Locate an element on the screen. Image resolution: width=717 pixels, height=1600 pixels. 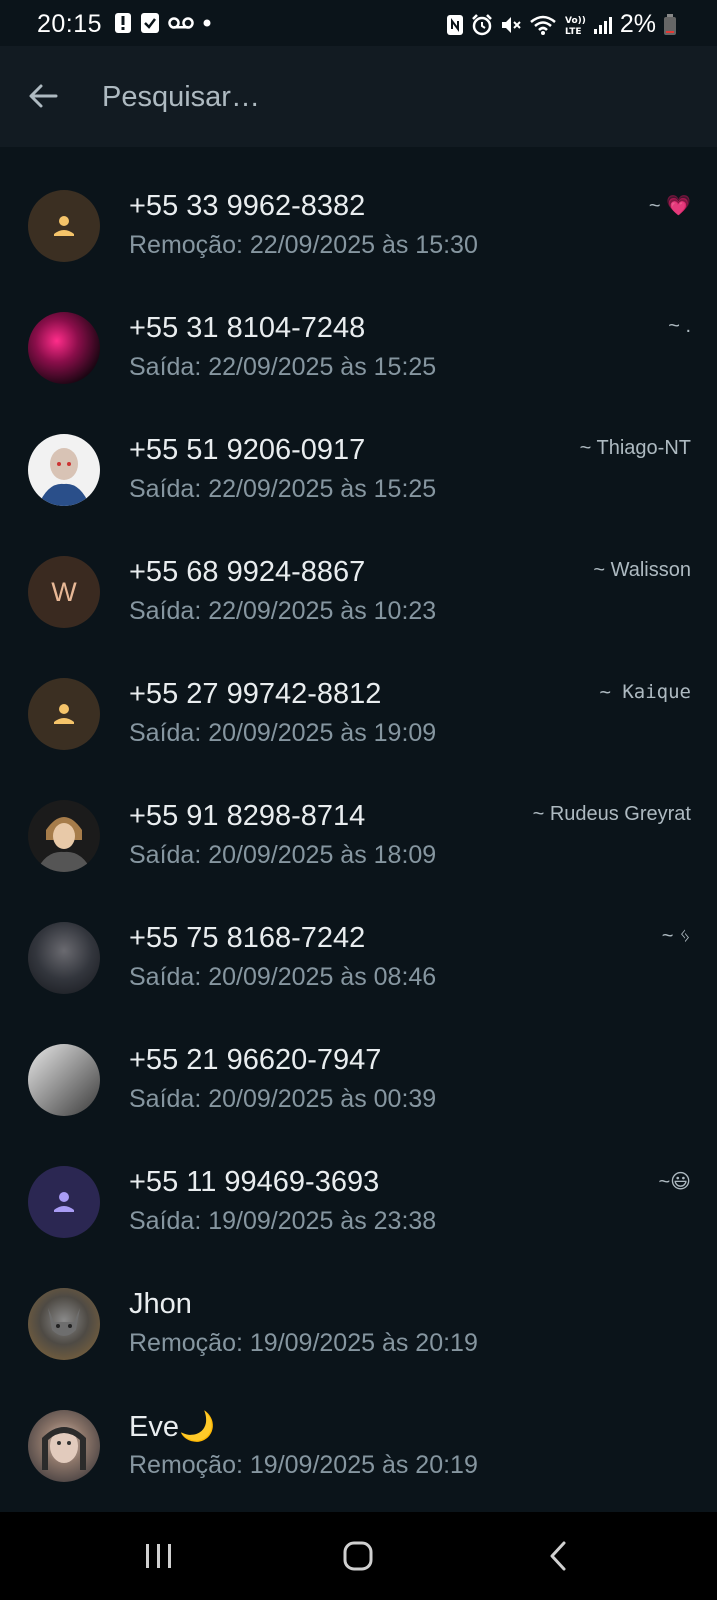
contact-status: Saída: 20/09/2025 às 18:09 is located at coordinates (283, 855).